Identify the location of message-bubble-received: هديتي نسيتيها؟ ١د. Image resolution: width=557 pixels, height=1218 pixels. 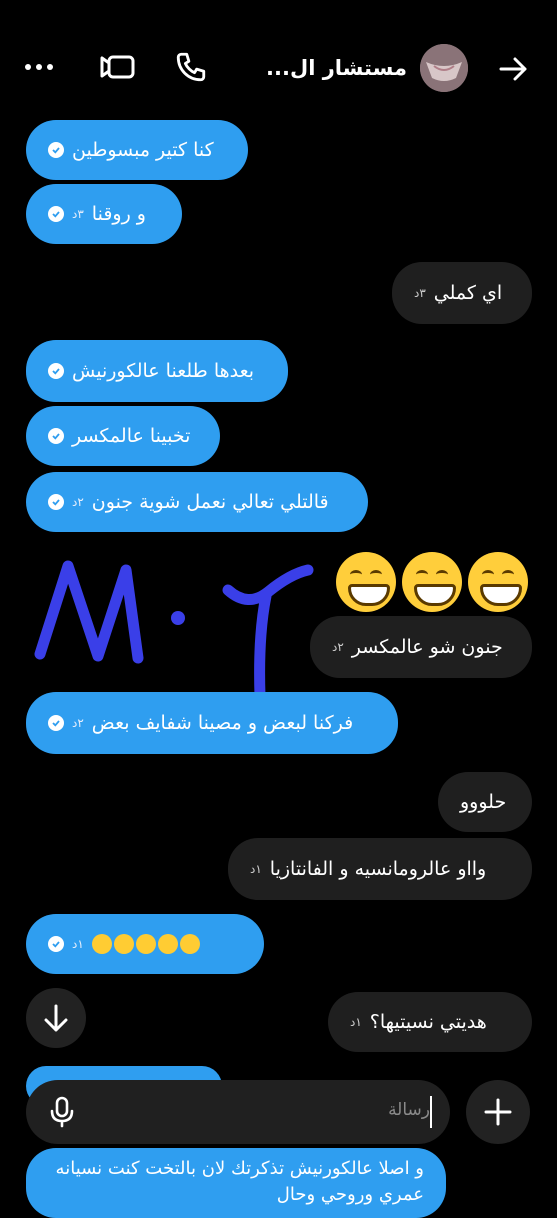
(430, 1022).